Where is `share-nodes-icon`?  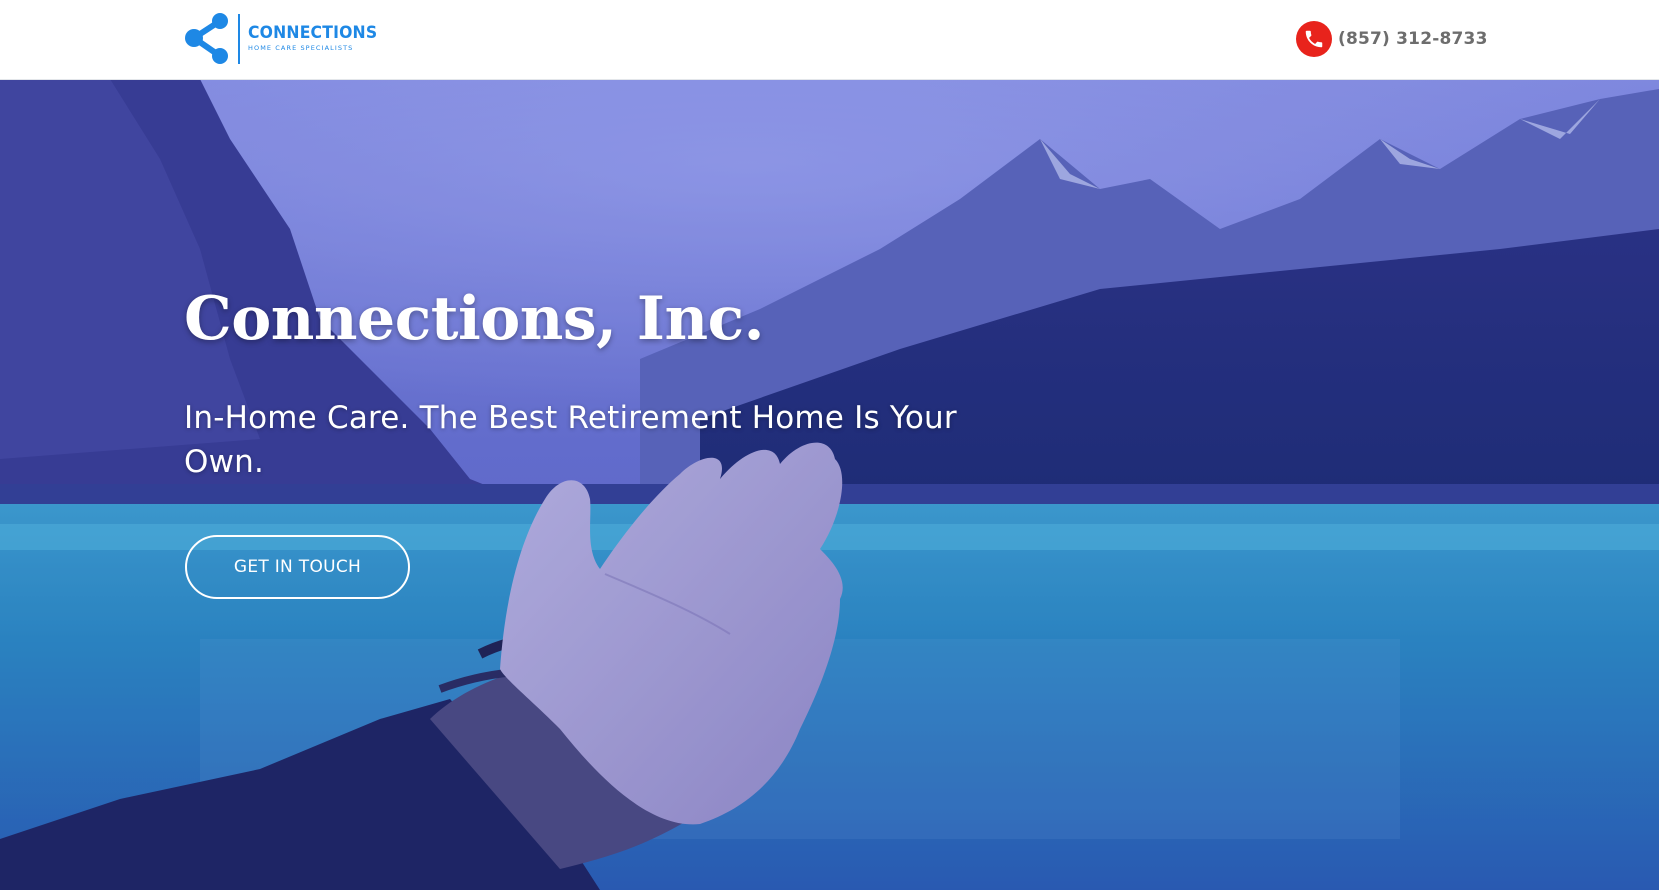
share-nodes-icon is located at coordinates (206, 38).